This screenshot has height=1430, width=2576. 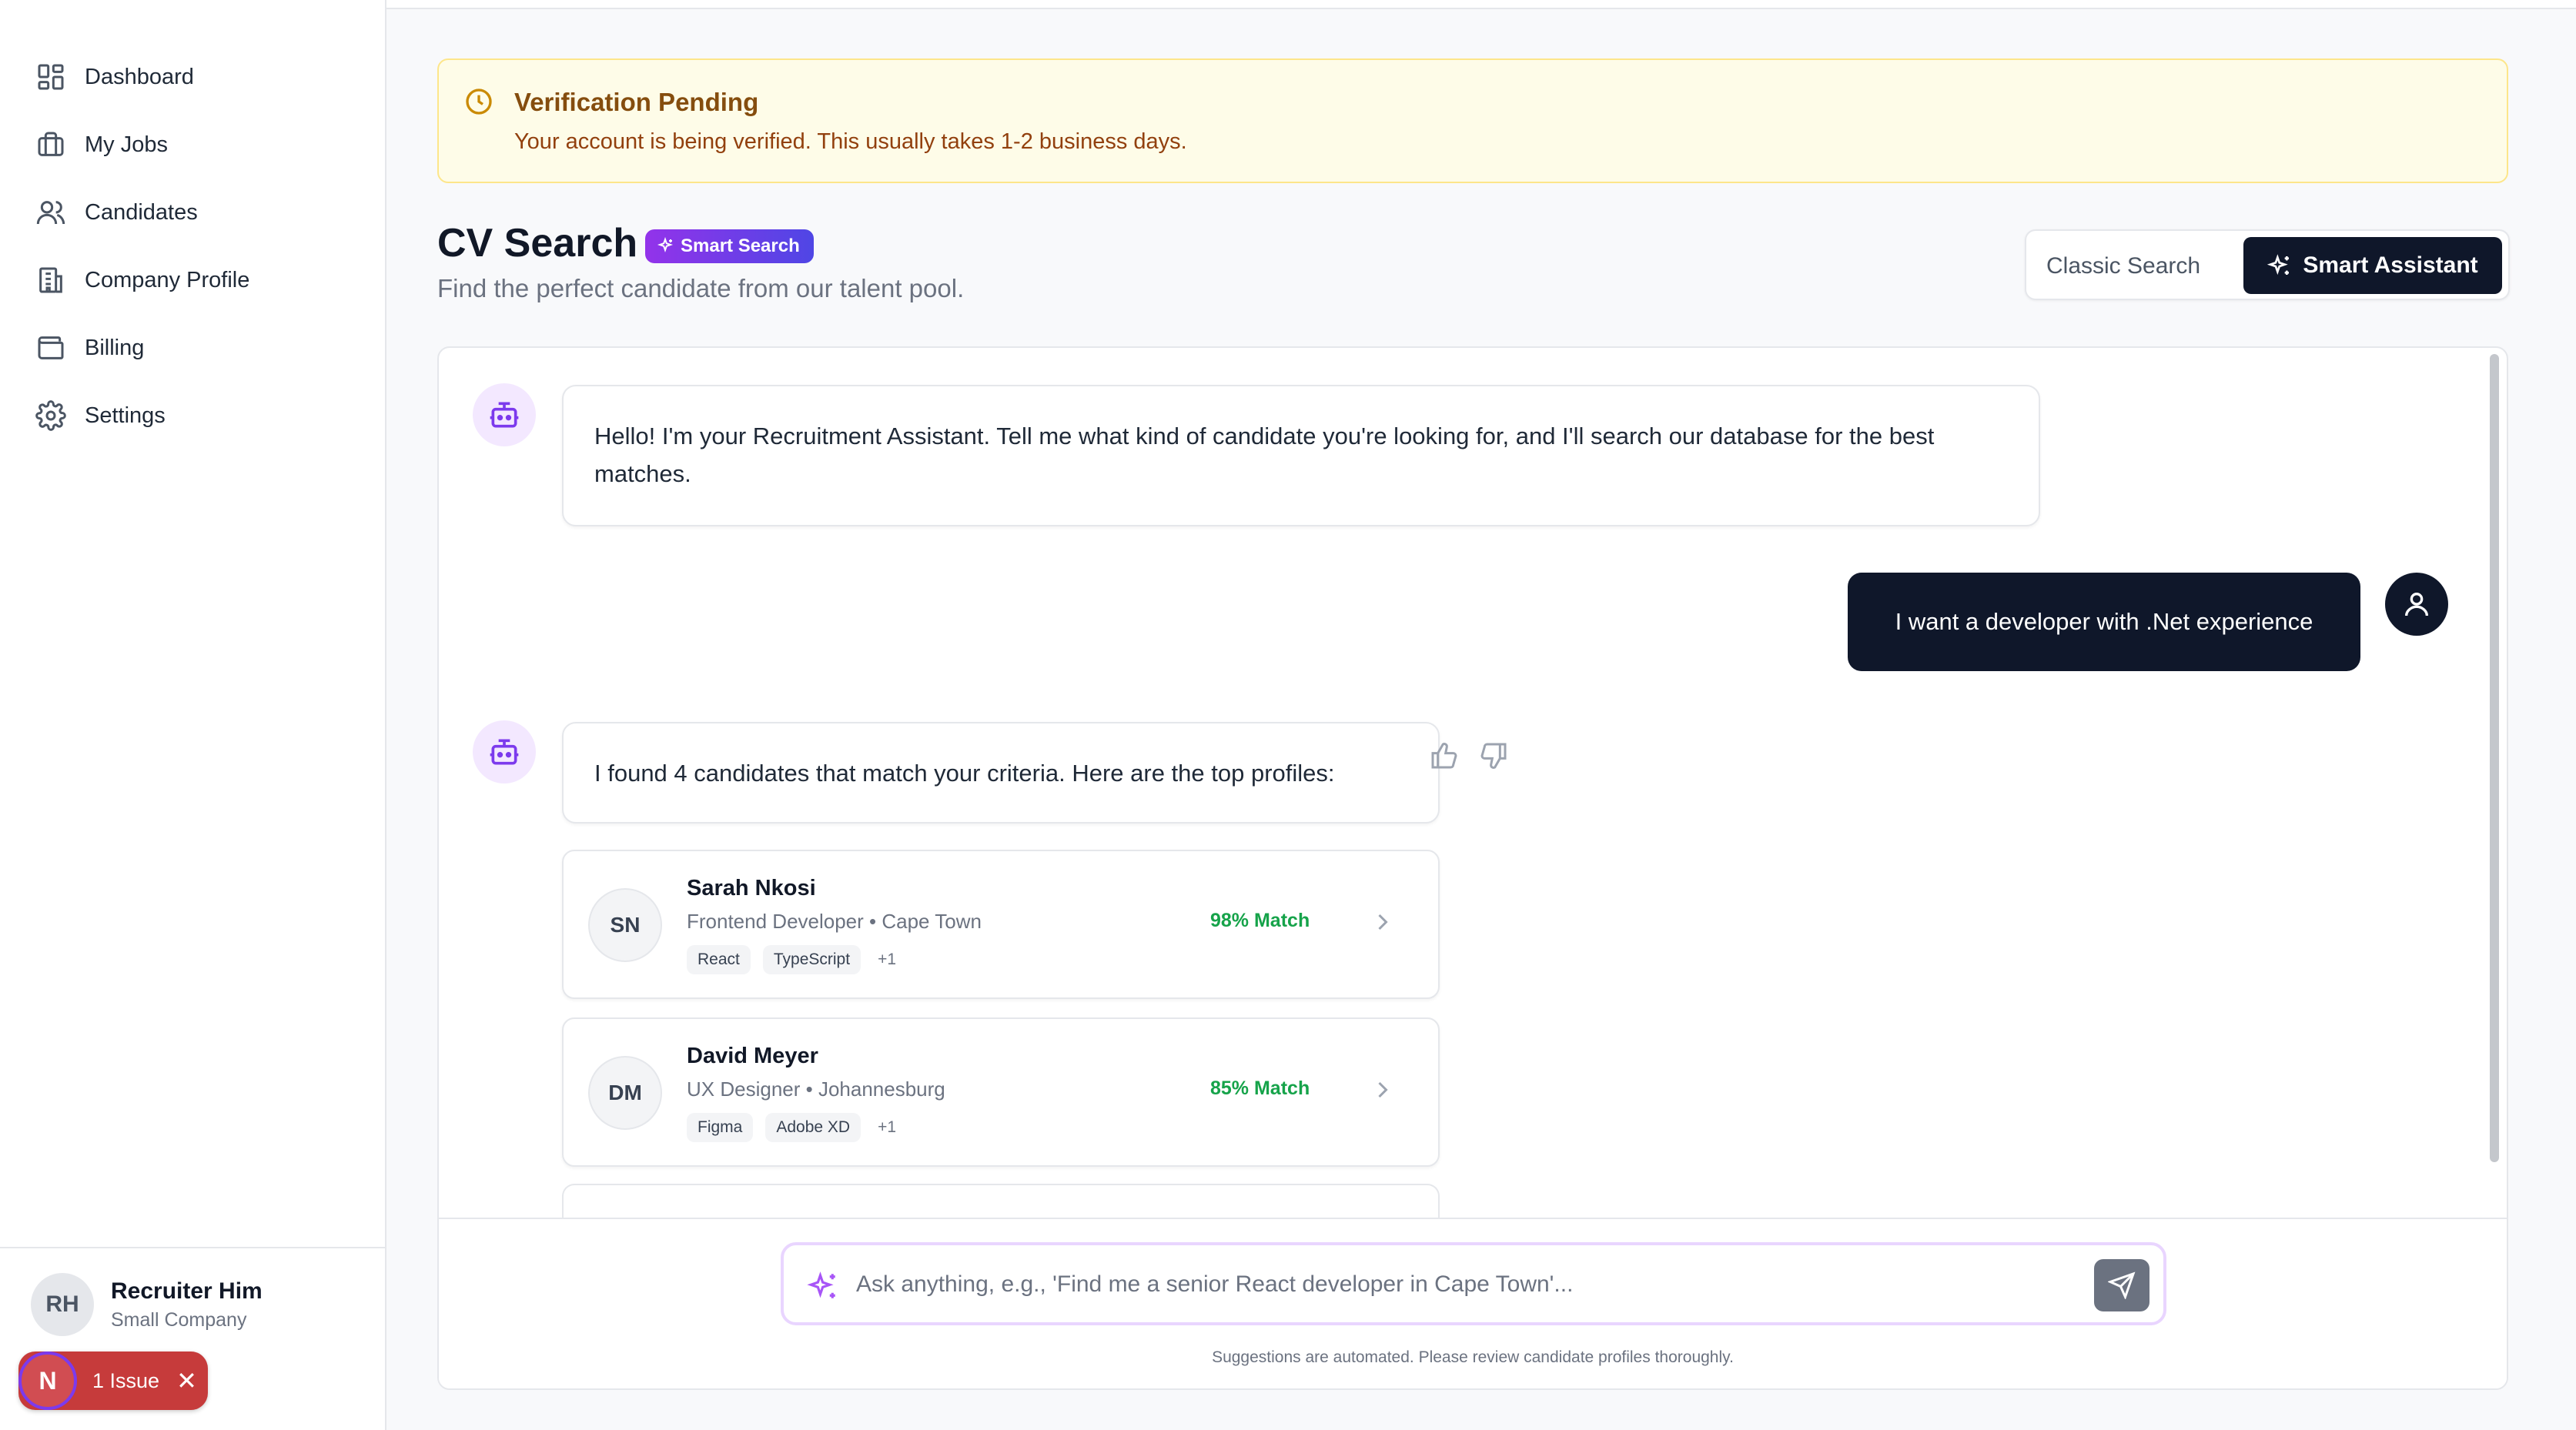 I want to click on sidebar-item-my-jobs: My Jobs, so click(x=193, y=145).